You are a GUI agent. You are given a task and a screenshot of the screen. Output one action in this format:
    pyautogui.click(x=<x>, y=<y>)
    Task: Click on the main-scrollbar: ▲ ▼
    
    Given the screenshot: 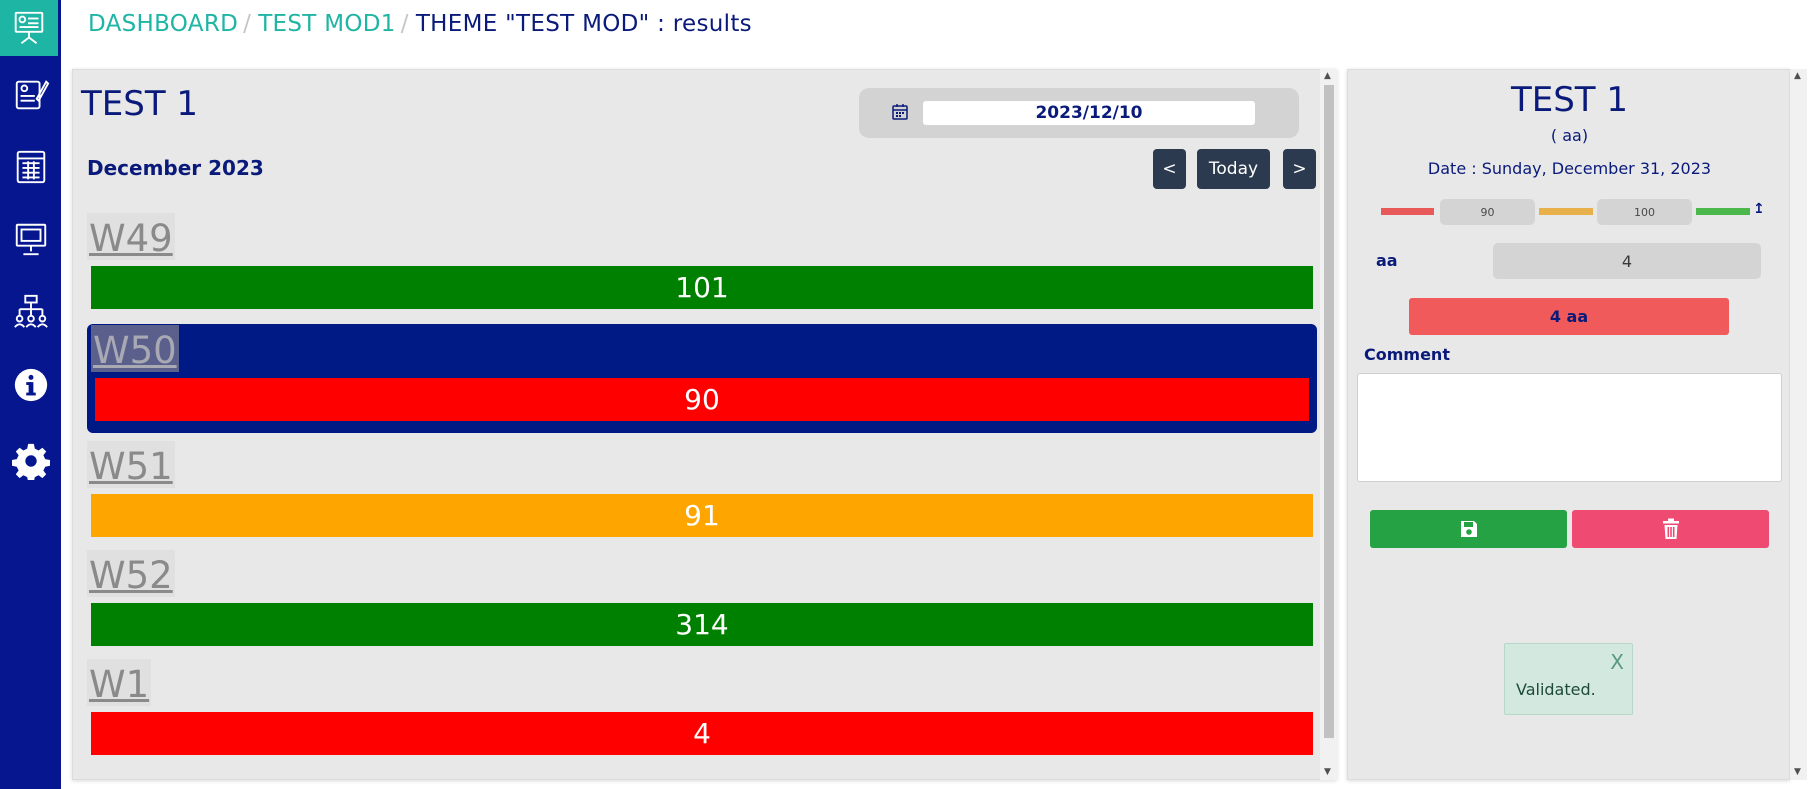 What is the action you would take?
    pyautogui.click(x=1328, y=424)
    